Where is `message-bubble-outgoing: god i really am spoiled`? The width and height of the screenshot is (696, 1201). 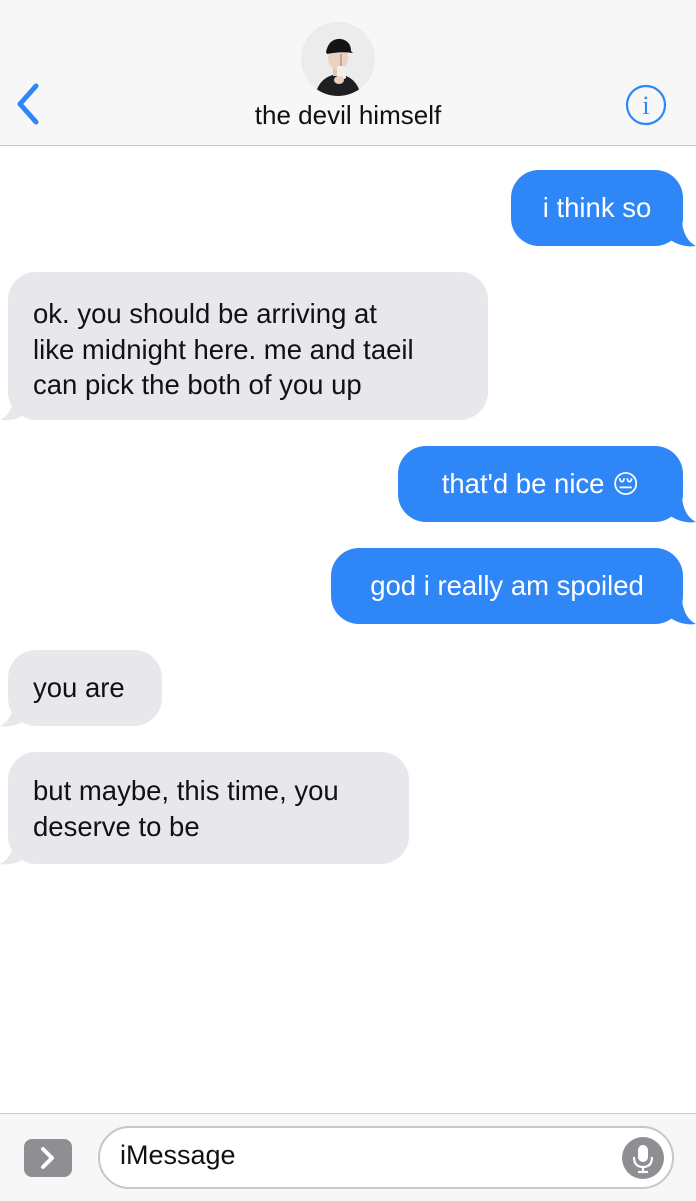
message-bubble-outgoing: god i really am spoiled is located at coordinates (507, 586).